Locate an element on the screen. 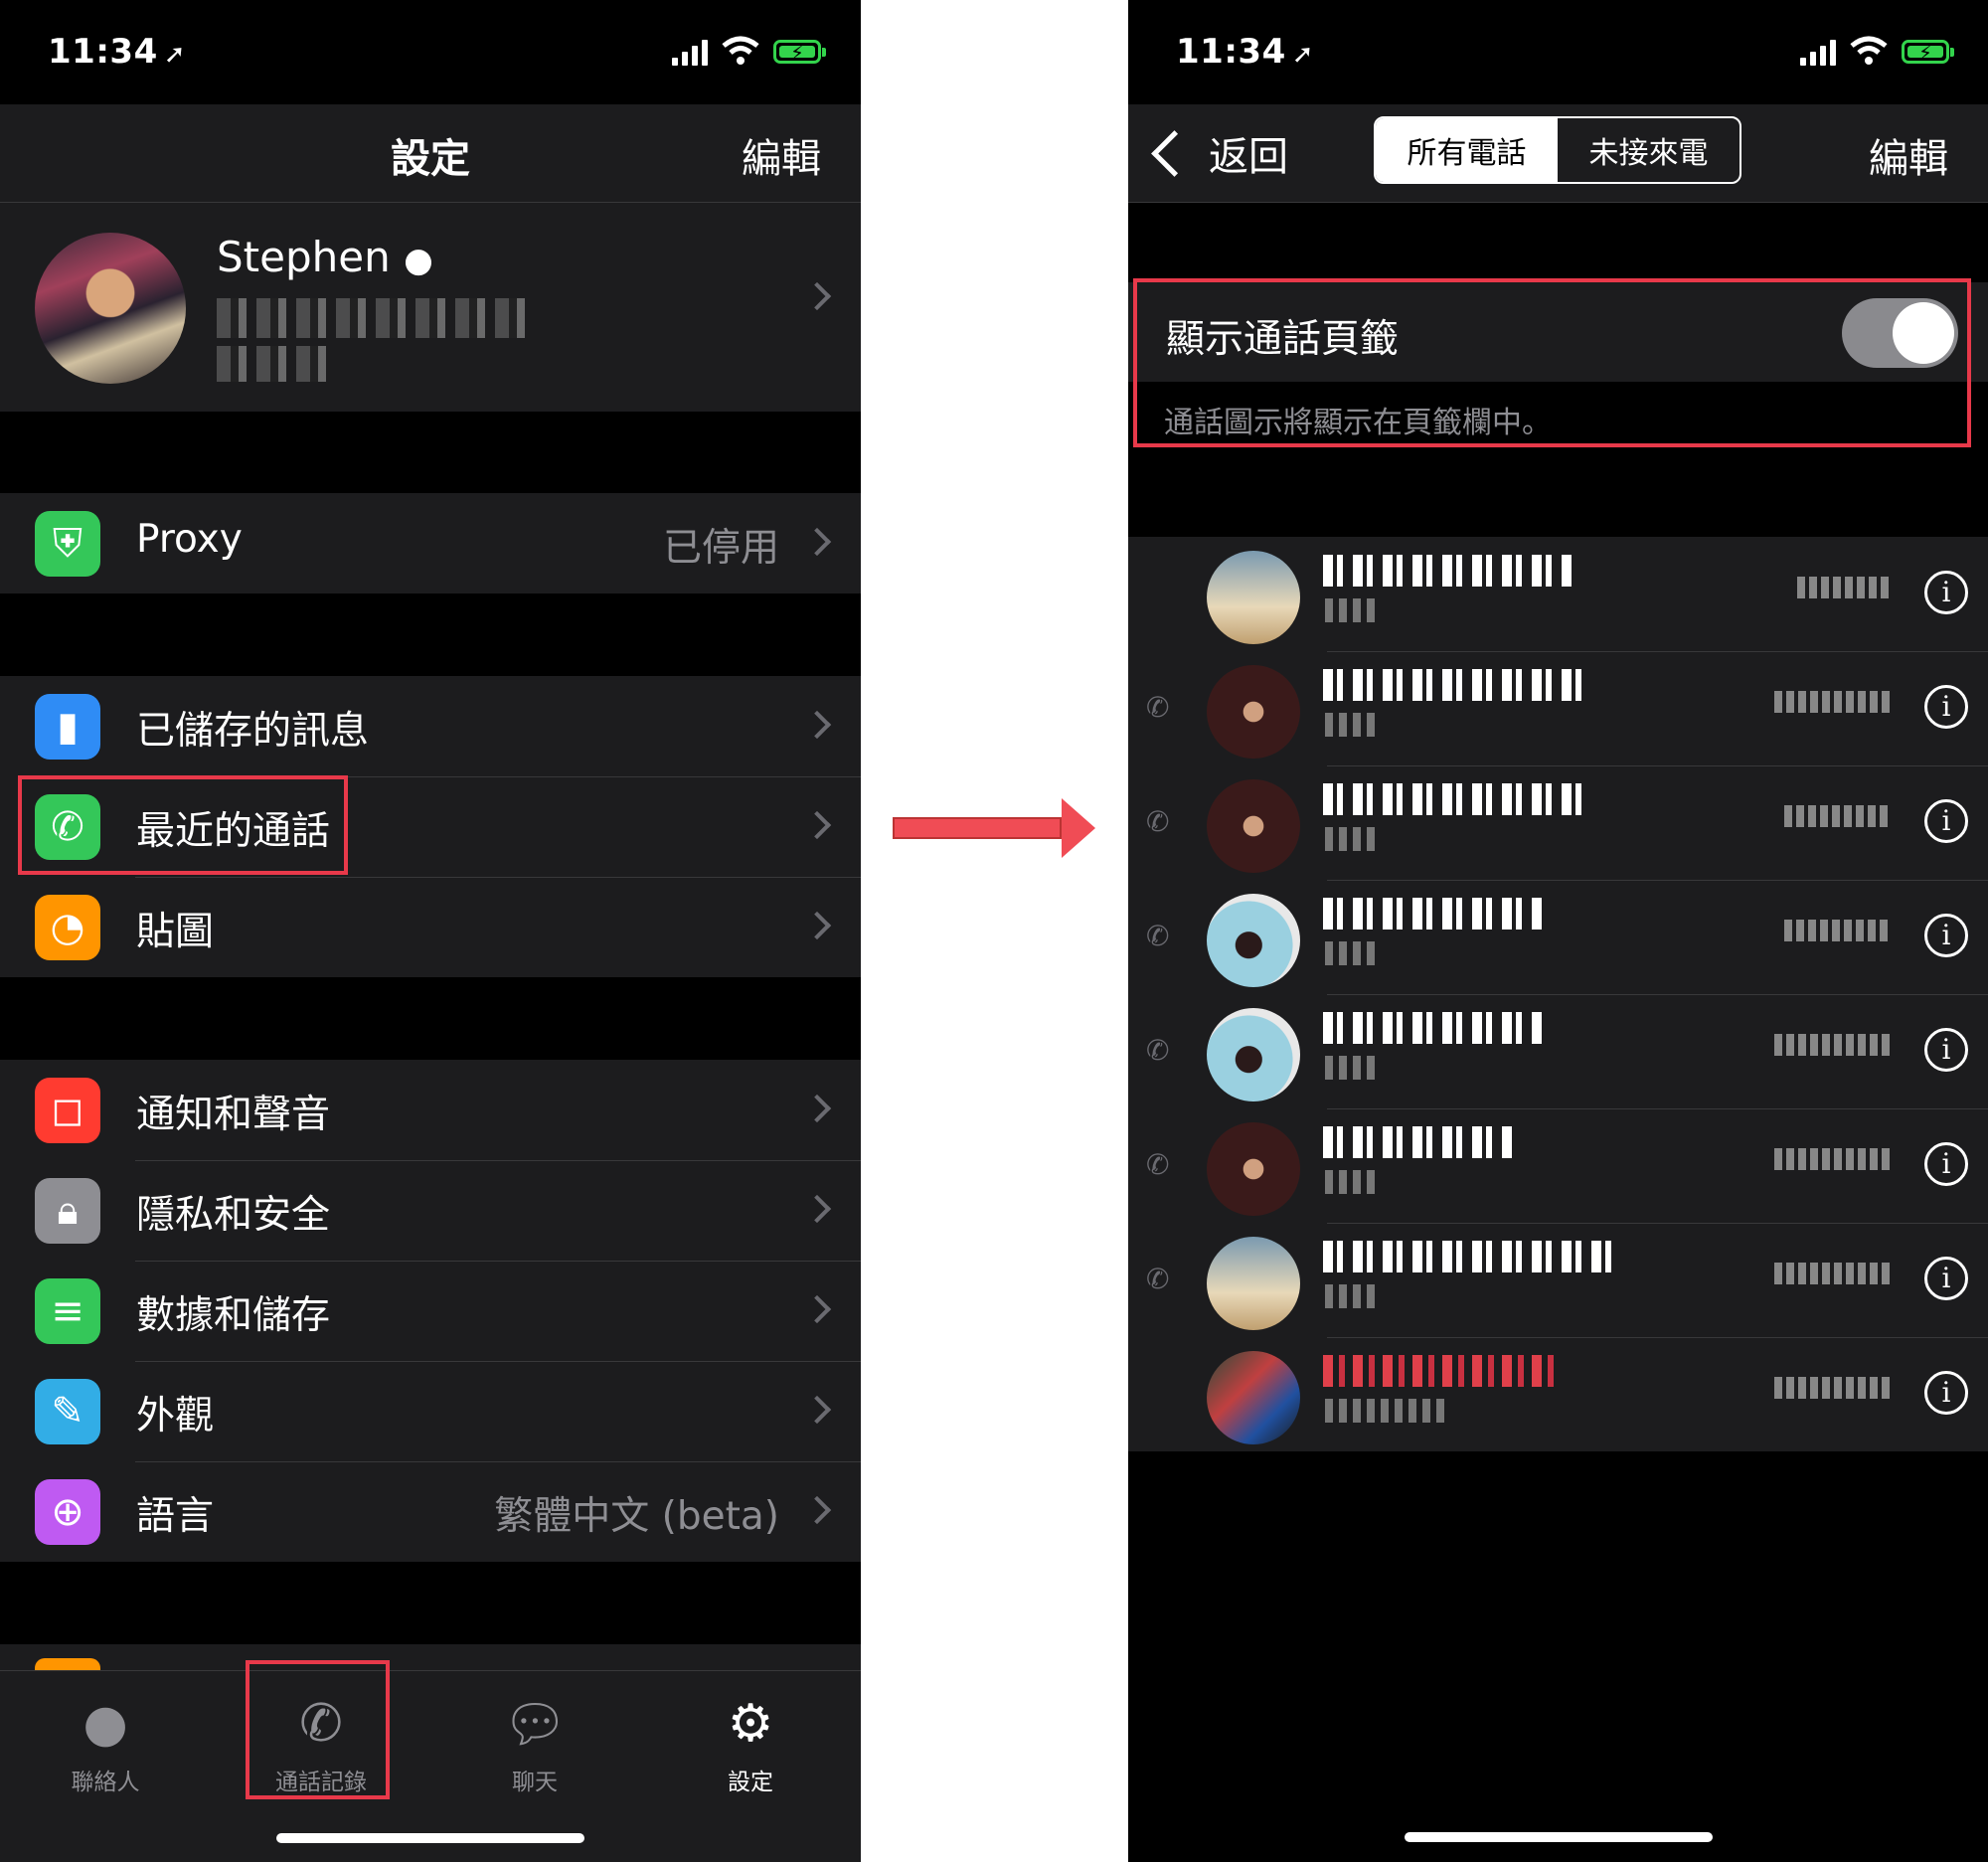  stickers-row: ◔ 貼圖 is located at coordinates (430, 927).